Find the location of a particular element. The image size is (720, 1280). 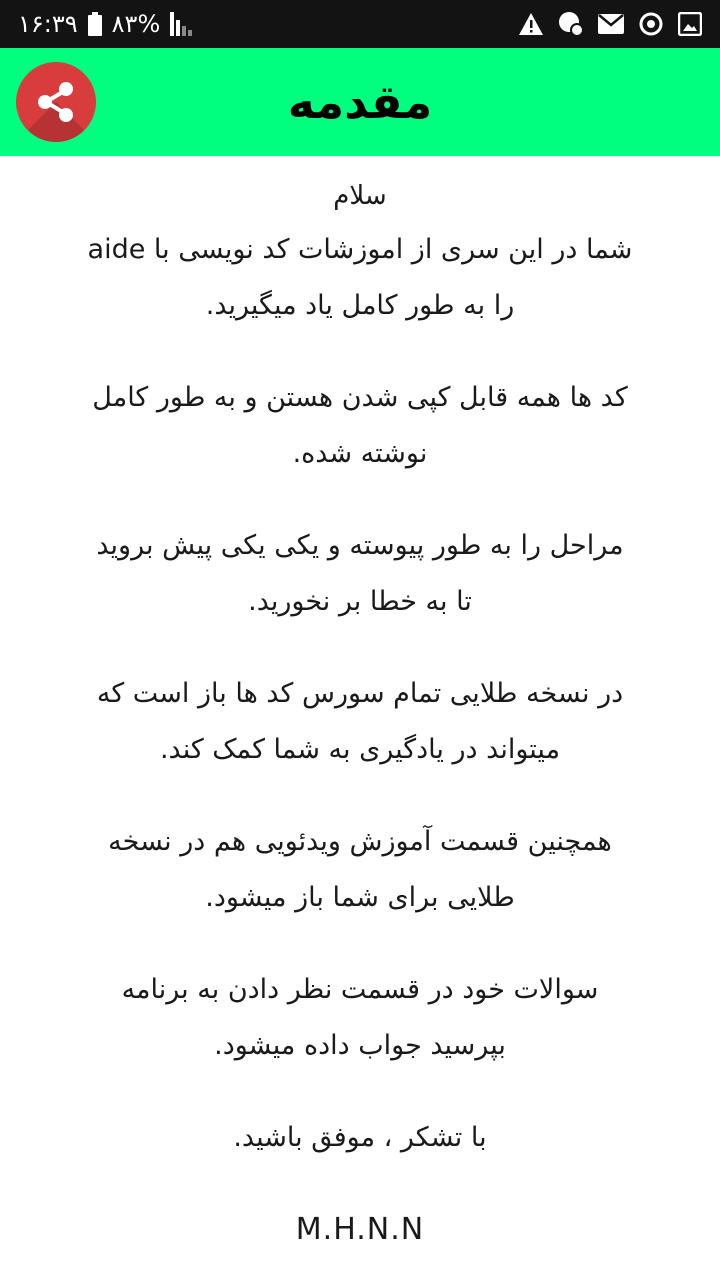

page-title: مقدمه is located at coordinates (360, 102).